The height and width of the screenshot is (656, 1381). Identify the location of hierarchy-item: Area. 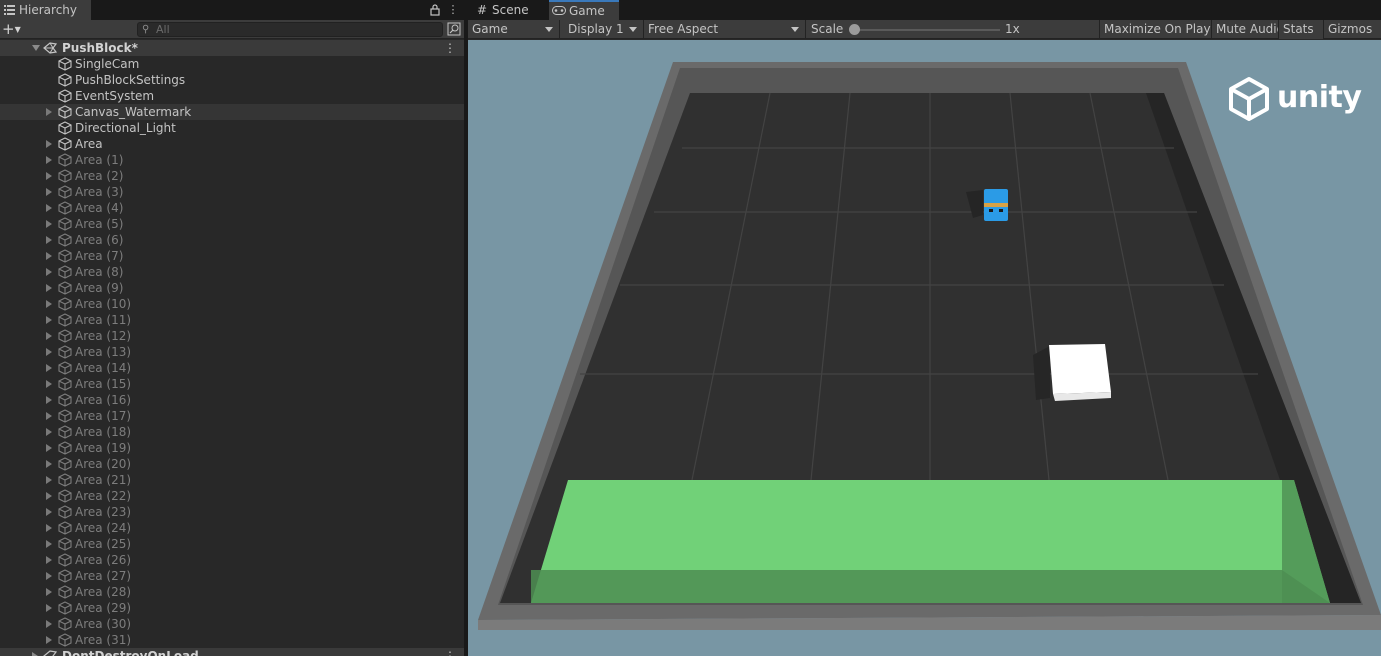
(232, 144).